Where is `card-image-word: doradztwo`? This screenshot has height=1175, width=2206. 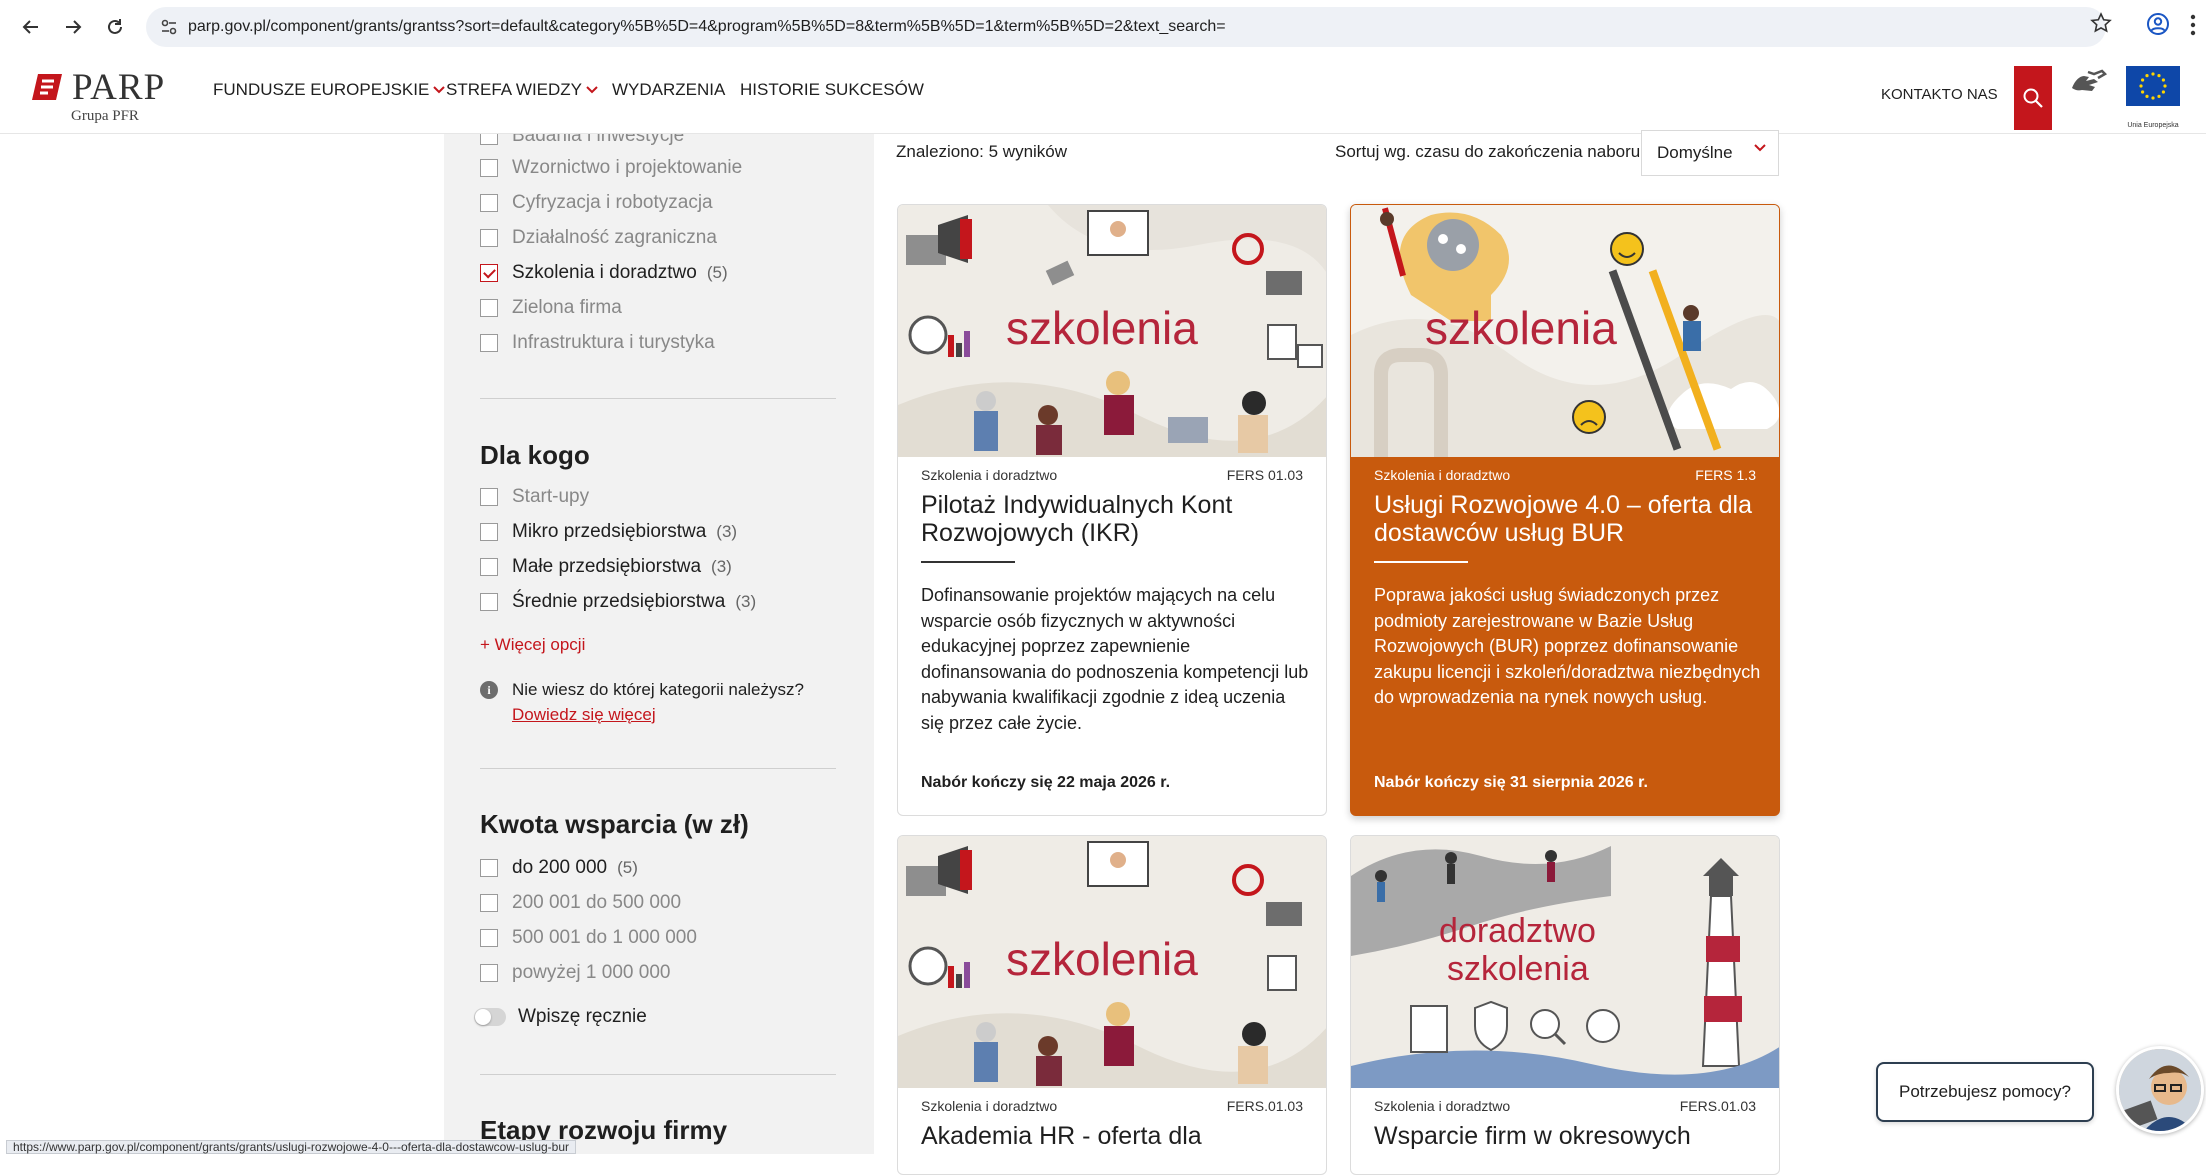
card-image-word: doradztwo is located at coordinates (1517, 931).